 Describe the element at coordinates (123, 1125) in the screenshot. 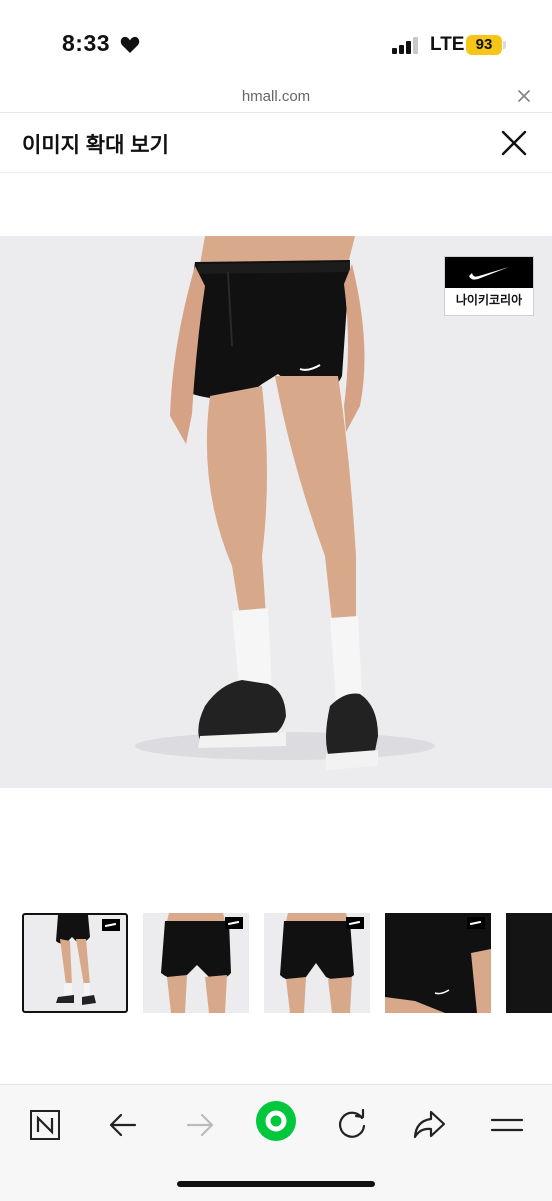

I see `back-arrow-icon` at that location.